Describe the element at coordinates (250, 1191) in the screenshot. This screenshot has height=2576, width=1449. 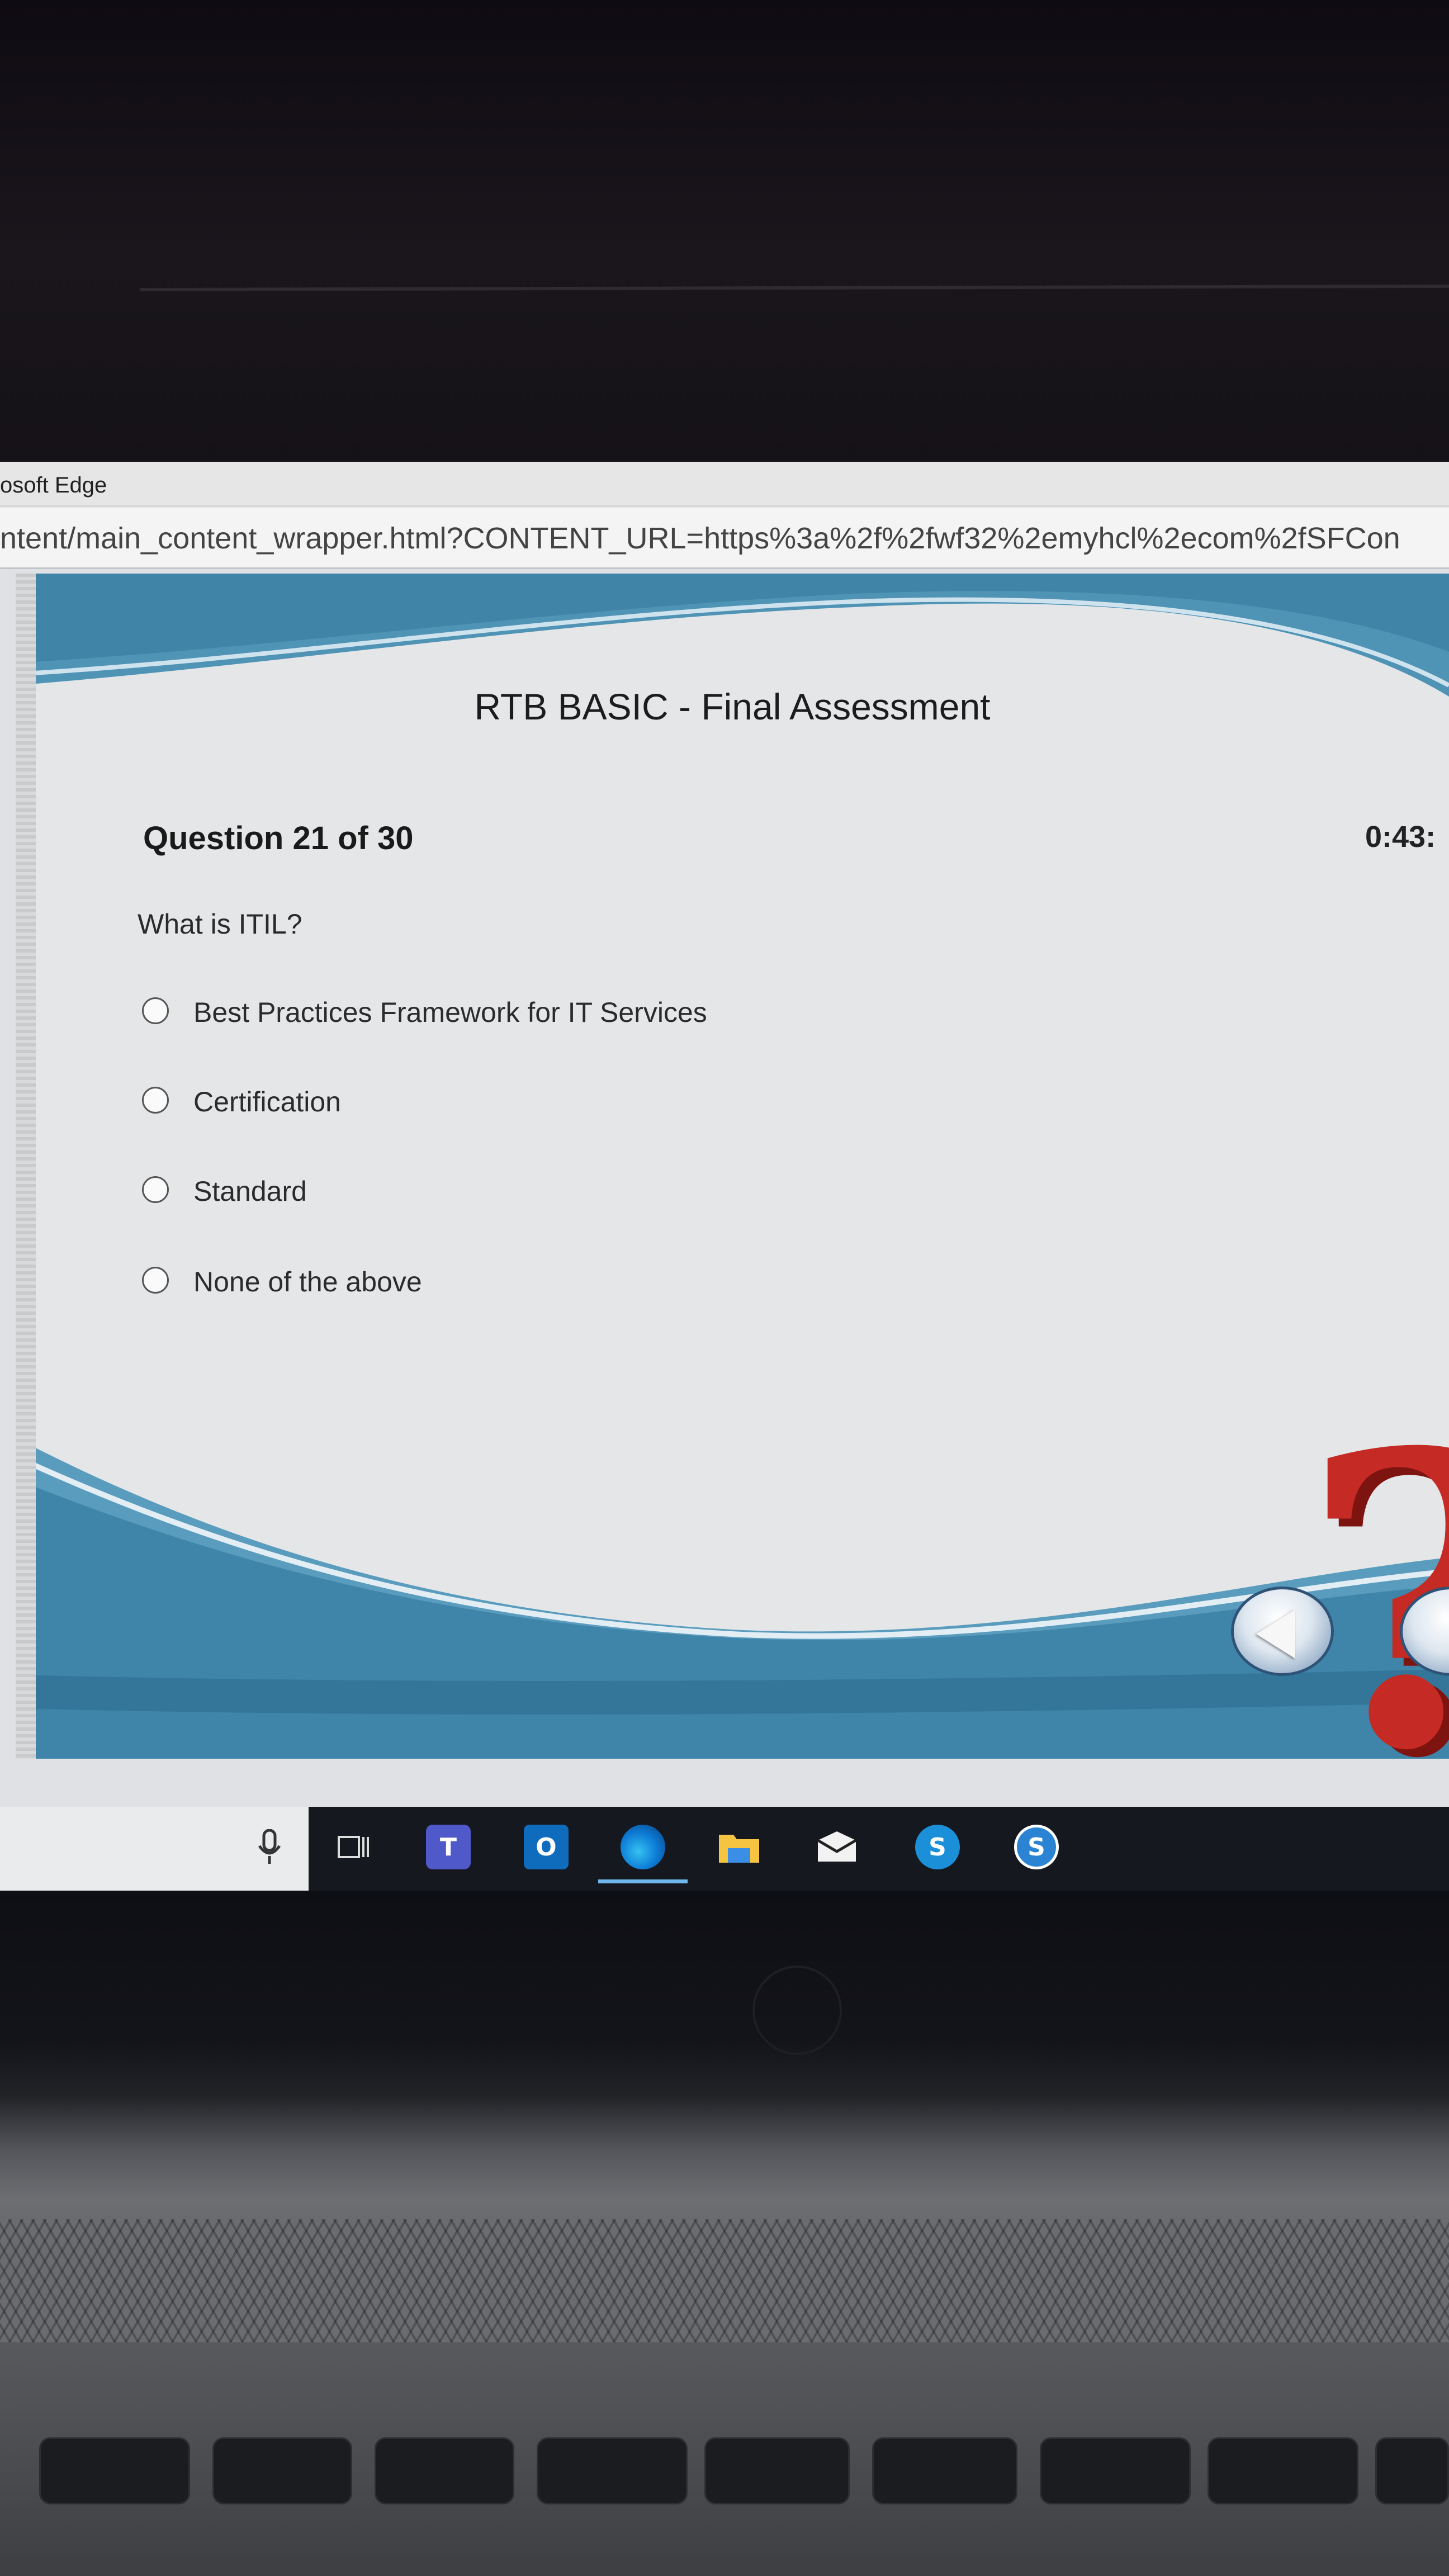
I see `answer-label: Standard` at that location.